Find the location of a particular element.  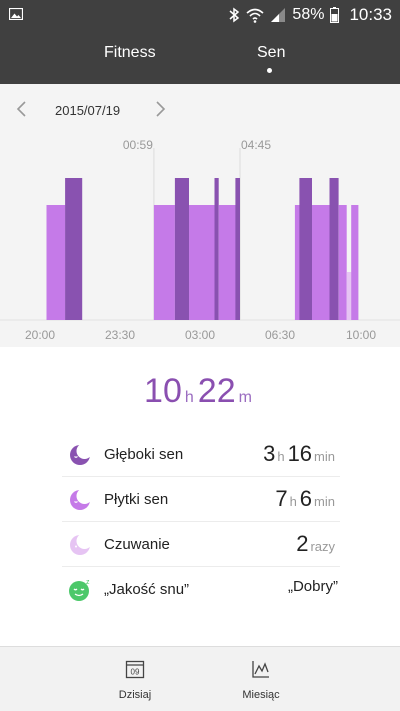

stat-label: Czuwanie is located at coordinates (137, 544).